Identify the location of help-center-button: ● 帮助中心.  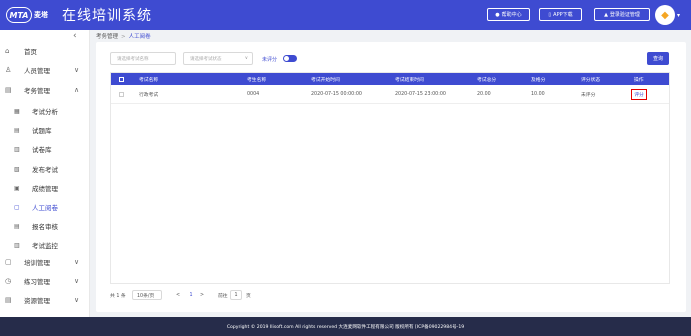
(508, 14).